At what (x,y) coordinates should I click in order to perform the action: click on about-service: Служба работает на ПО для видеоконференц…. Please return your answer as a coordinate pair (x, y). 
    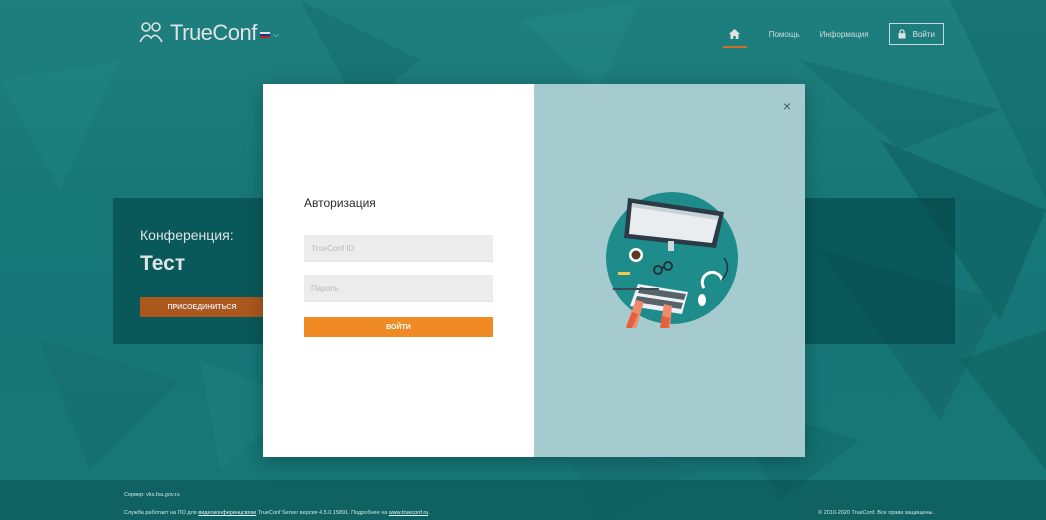
    Looking at the image, I should click on (277, 513).